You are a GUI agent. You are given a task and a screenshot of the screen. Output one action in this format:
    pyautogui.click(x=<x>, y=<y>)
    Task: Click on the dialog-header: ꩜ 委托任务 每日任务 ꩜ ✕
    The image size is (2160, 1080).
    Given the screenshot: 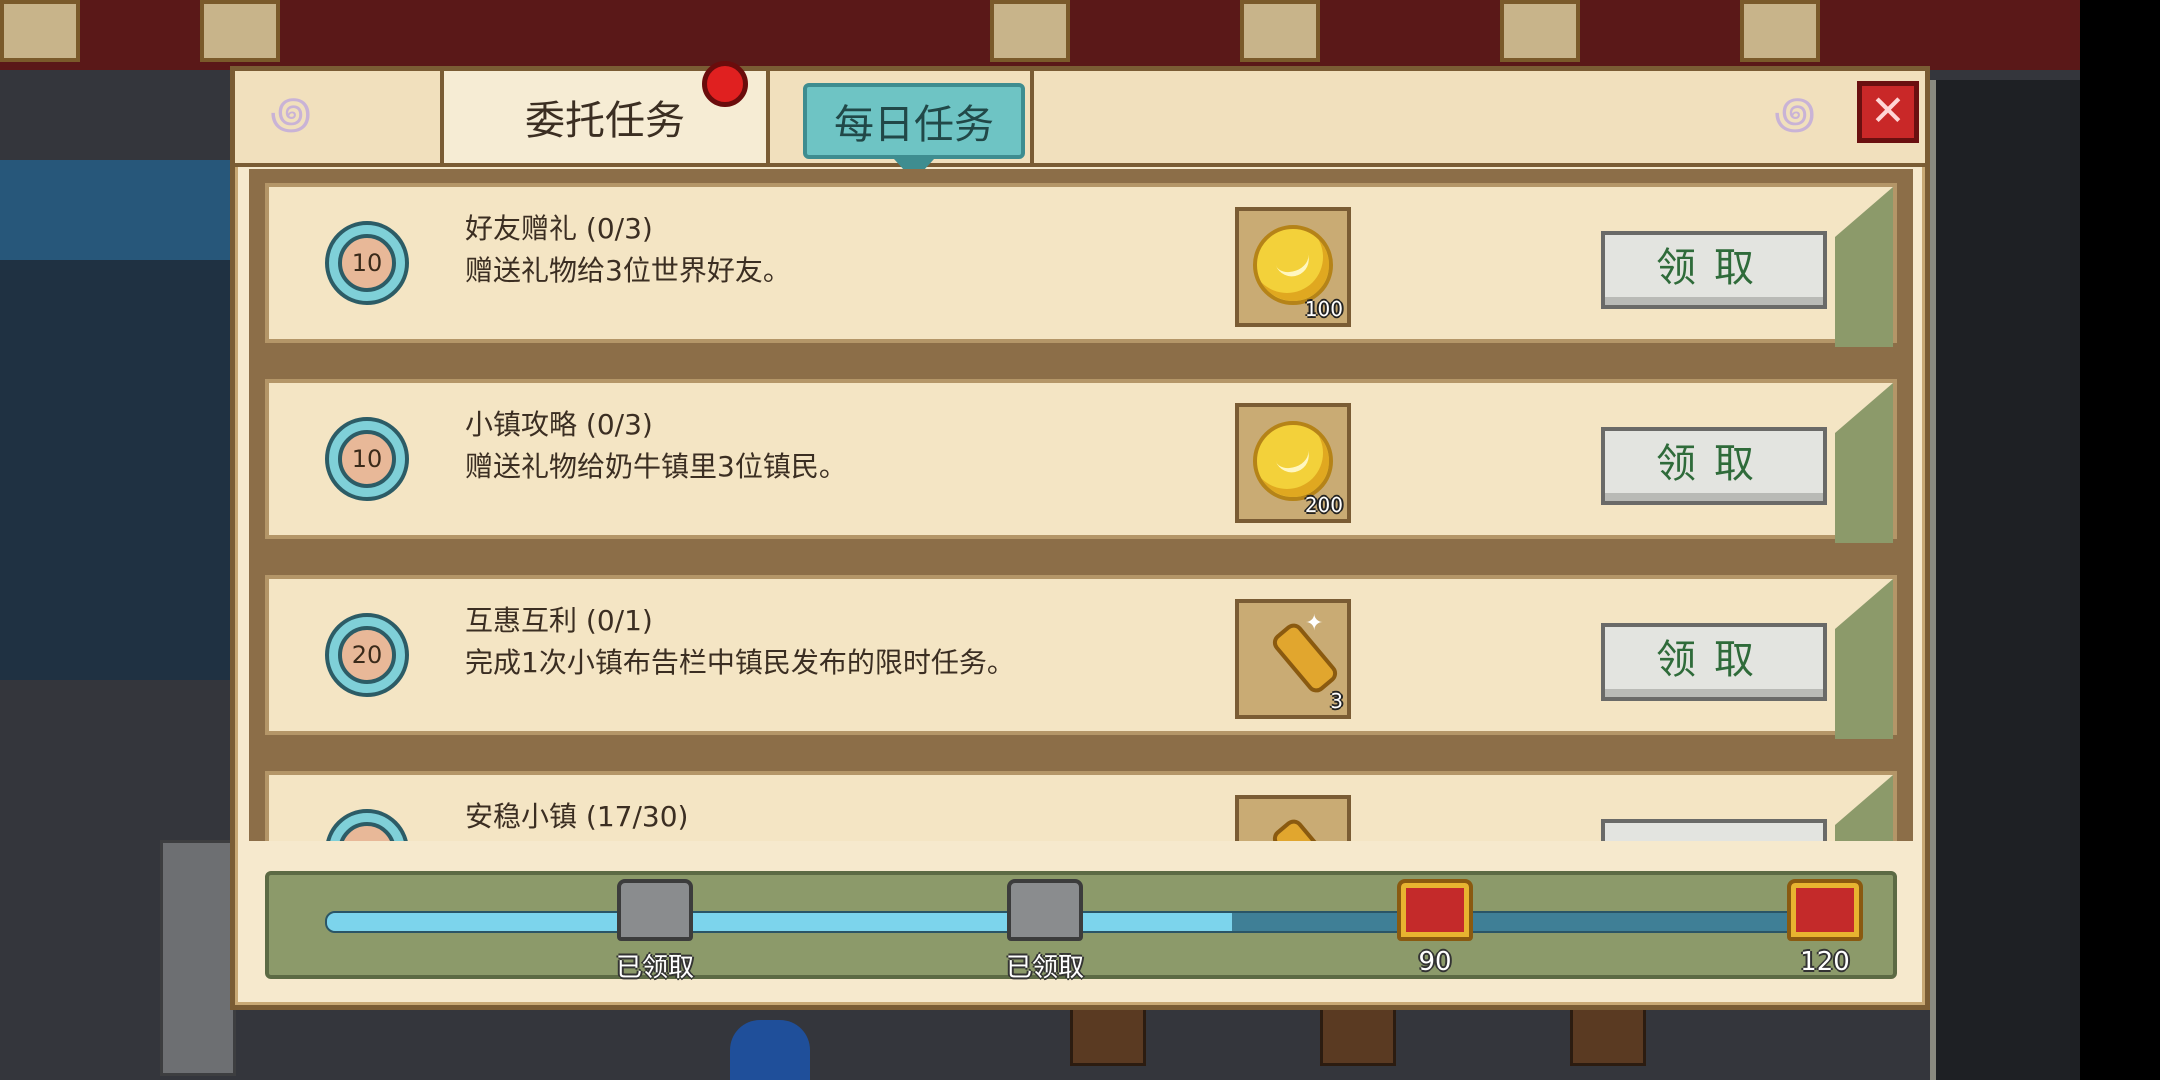 What is the action you would take?
    pyautogui.click(x=1080, y=114)
    